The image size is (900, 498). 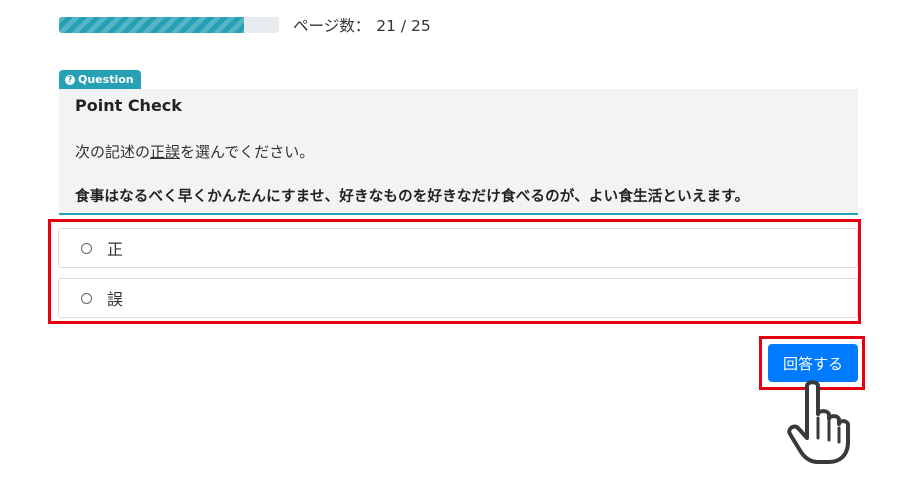 What do you see at coordinates (813, 363) in the screenshot?
I see `submit-answer-button: 回答する` at bounding box center [813, 363].